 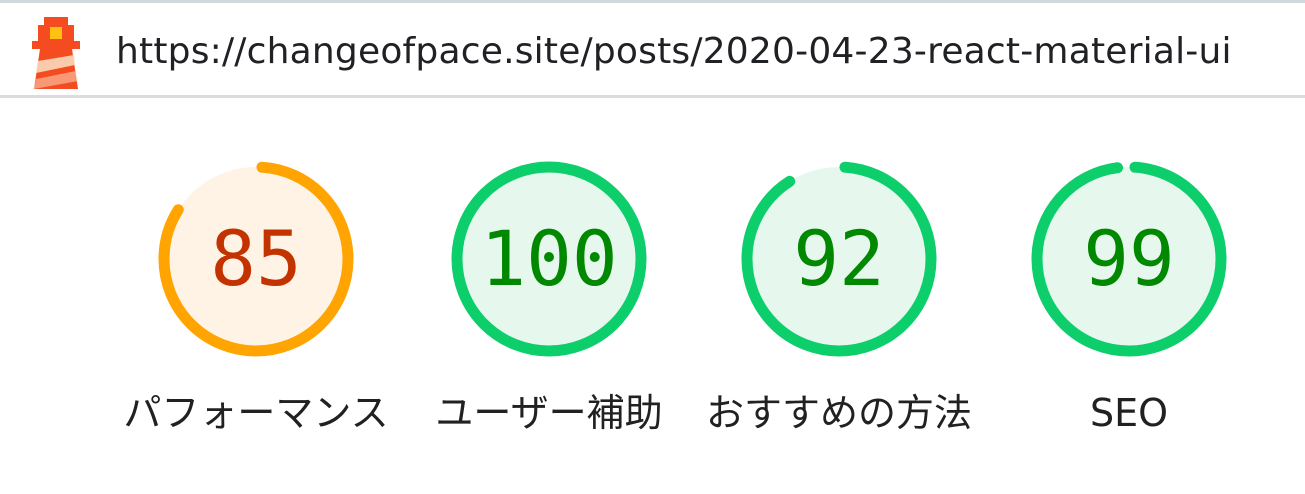 I want to click on performance-score: 85, so click(x=256, y=258).